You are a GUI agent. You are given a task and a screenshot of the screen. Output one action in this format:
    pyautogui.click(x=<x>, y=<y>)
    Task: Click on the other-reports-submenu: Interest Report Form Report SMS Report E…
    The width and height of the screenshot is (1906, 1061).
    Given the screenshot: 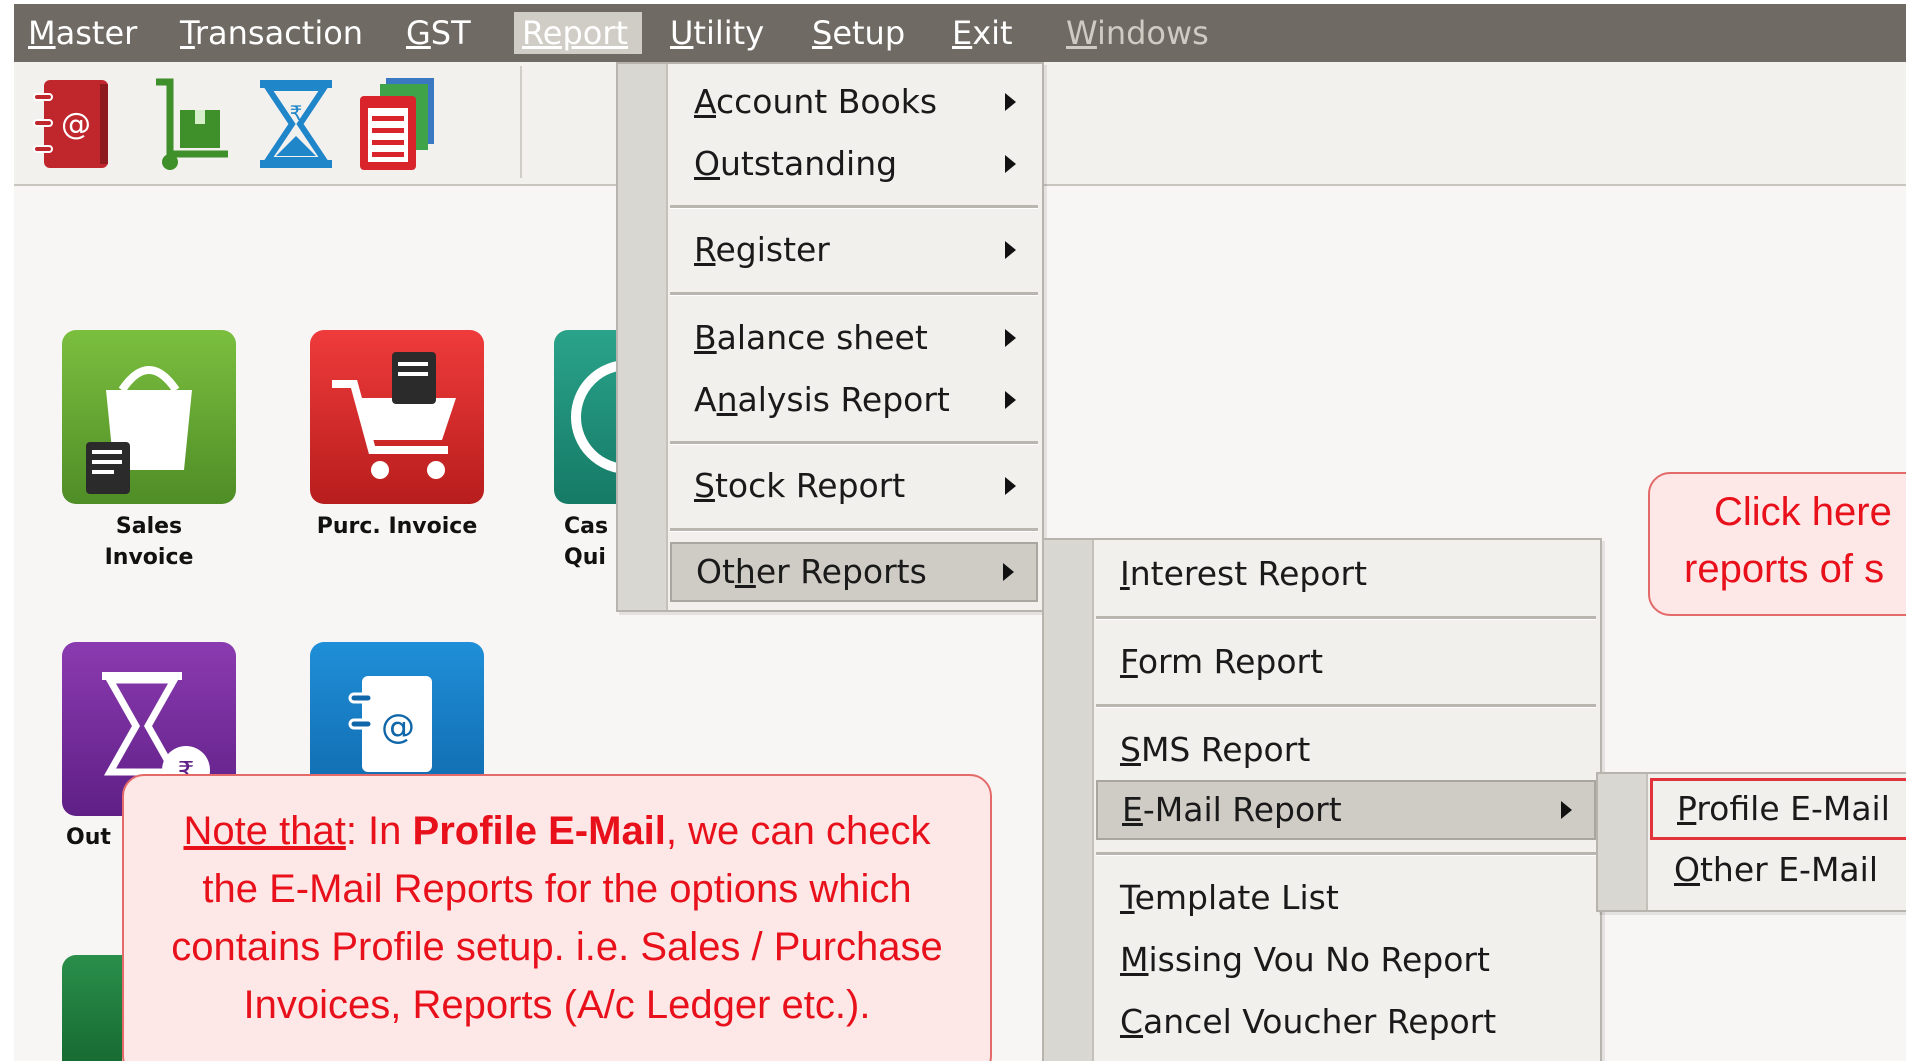 What is the action you would take?
    pyautogui.click(x=1322, y=799)
    